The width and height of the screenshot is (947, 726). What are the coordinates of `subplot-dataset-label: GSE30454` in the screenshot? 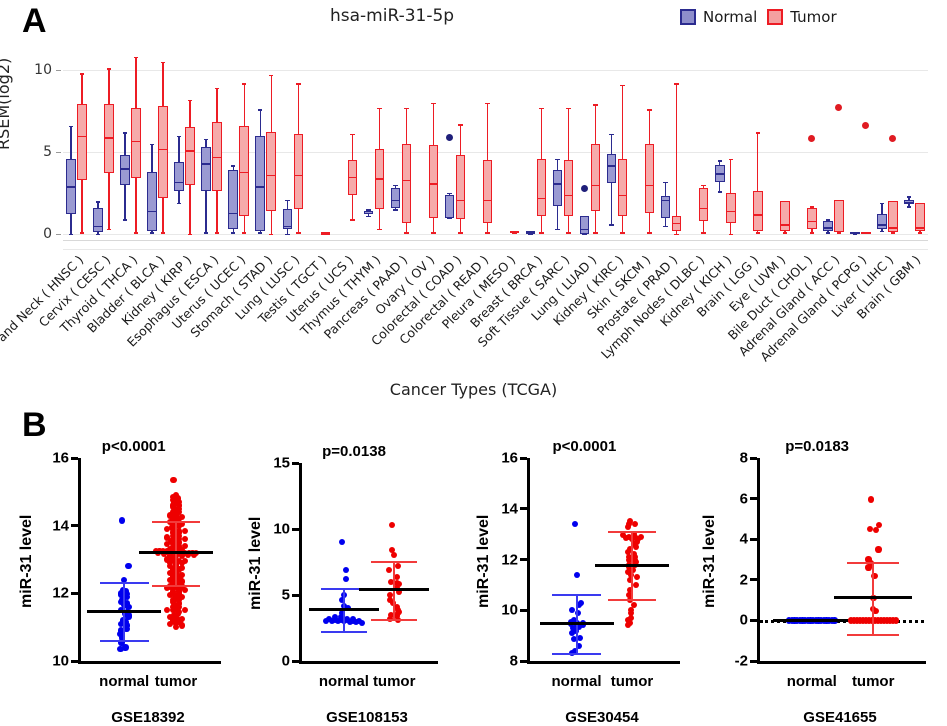 It's located at (602, 717).